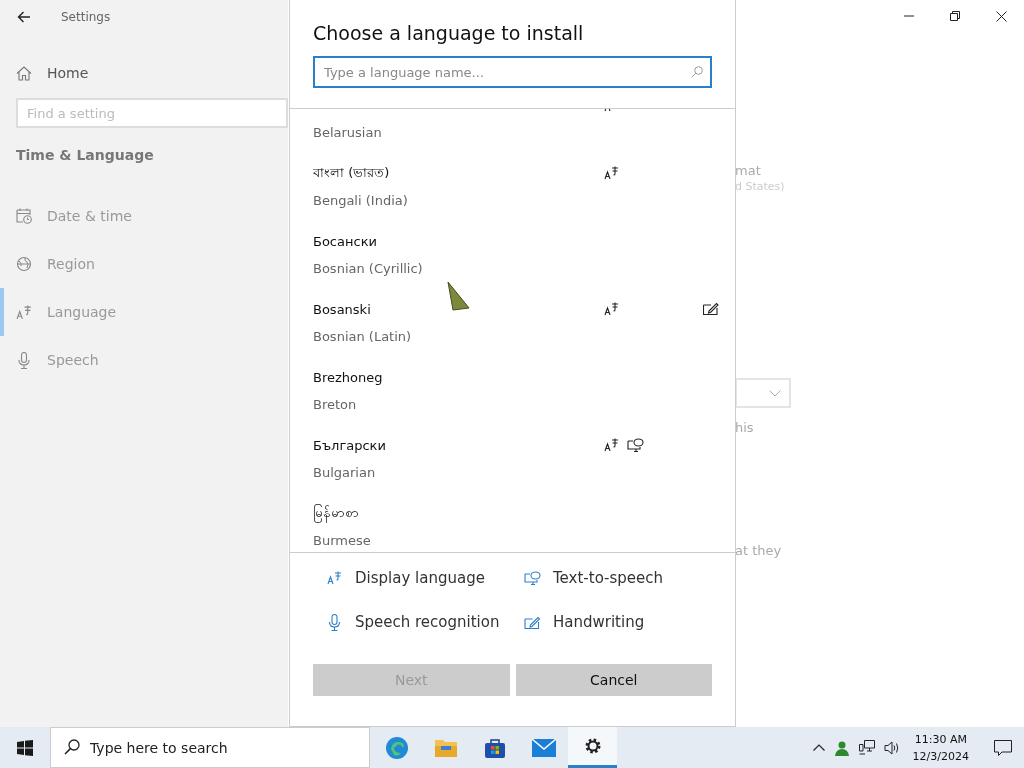 The image size is (1024, 768). What do you see at coordinates (351, 172) in the screenshot?
I see `native-name: বাংলা (ভারত)` at bounding box center [351, 172].